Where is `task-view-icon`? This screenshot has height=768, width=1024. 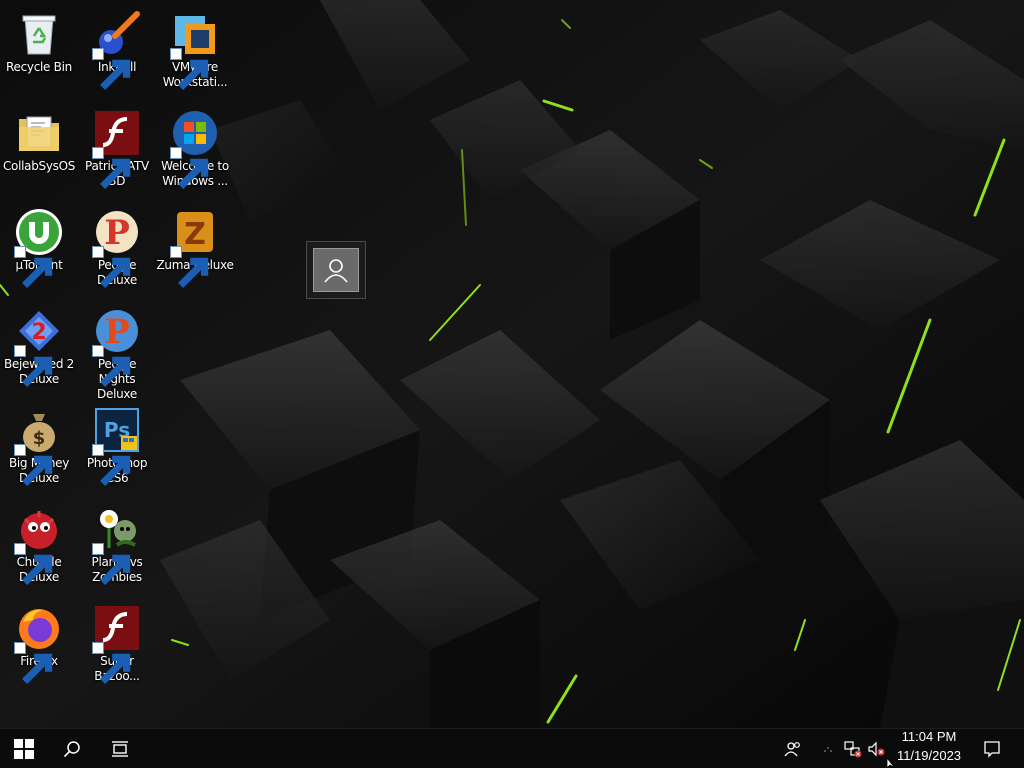
task-view-icon is located at coordinates (120, 748).